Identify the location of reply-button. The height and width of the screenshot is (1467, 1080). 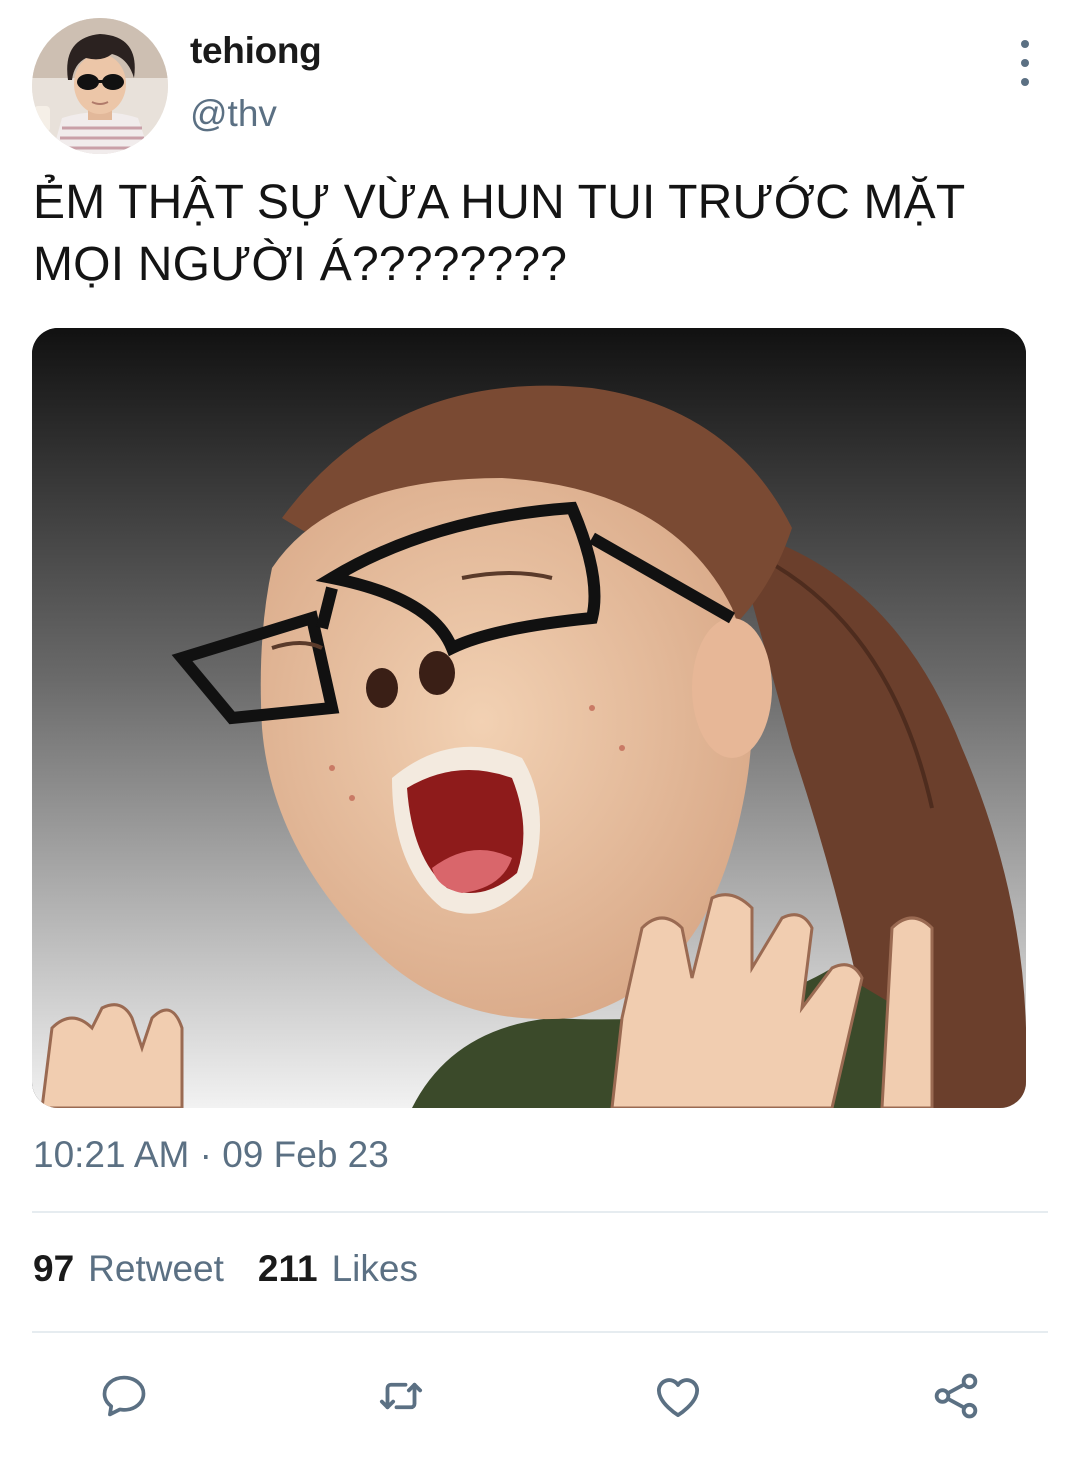
(124, 1396).